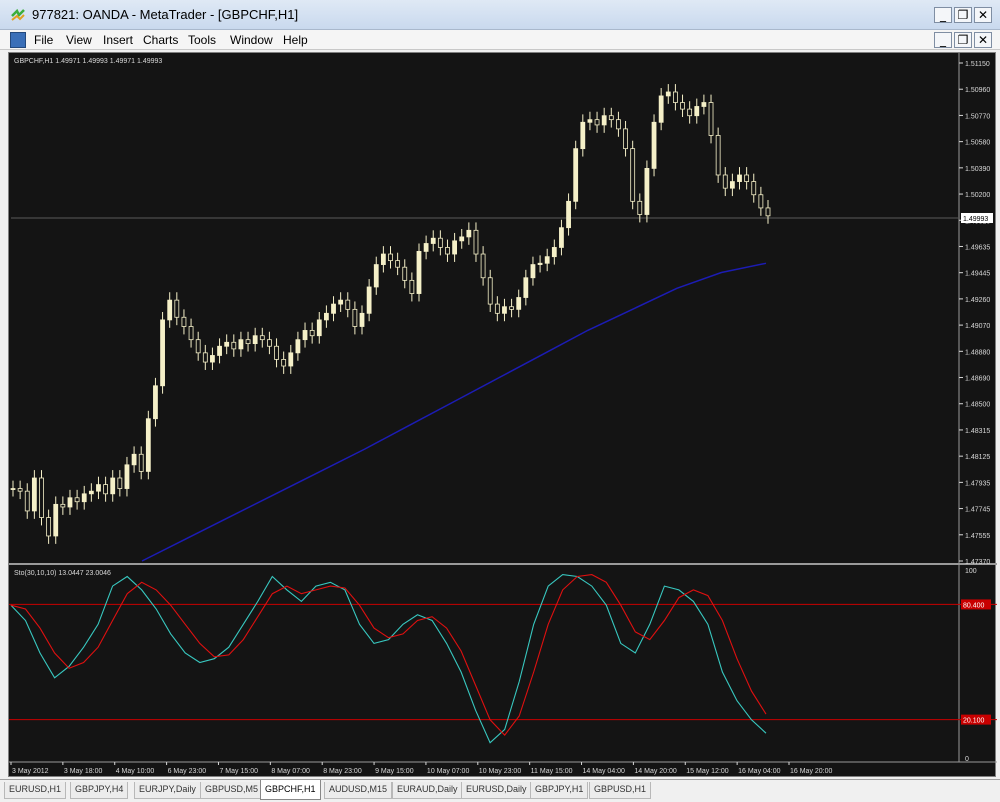 The width and height of the screenshot is (1000, 802). Describe the element at coordinates (977, 457) in the screenshot. I see `price-tick-label: 1.48125` at that location.